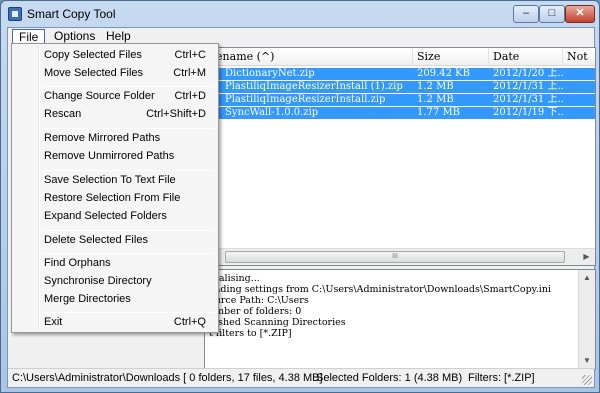 This screenshot has height=393, width=600. I want to click on menu-item-label: Merge Directories, so click(87, 299).